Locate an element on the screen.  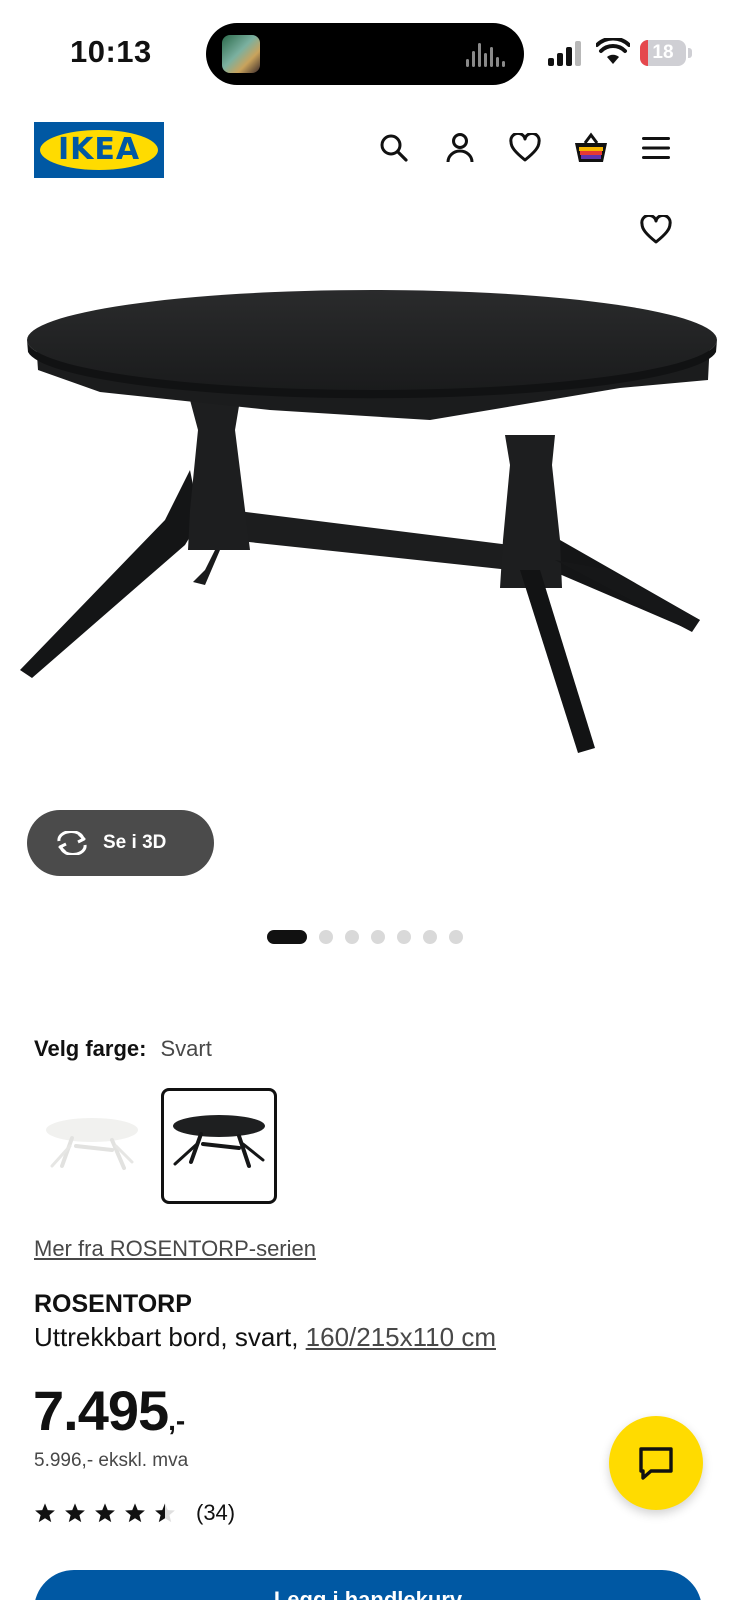
rating-count: (34) is located at coordinates (216, 1512).